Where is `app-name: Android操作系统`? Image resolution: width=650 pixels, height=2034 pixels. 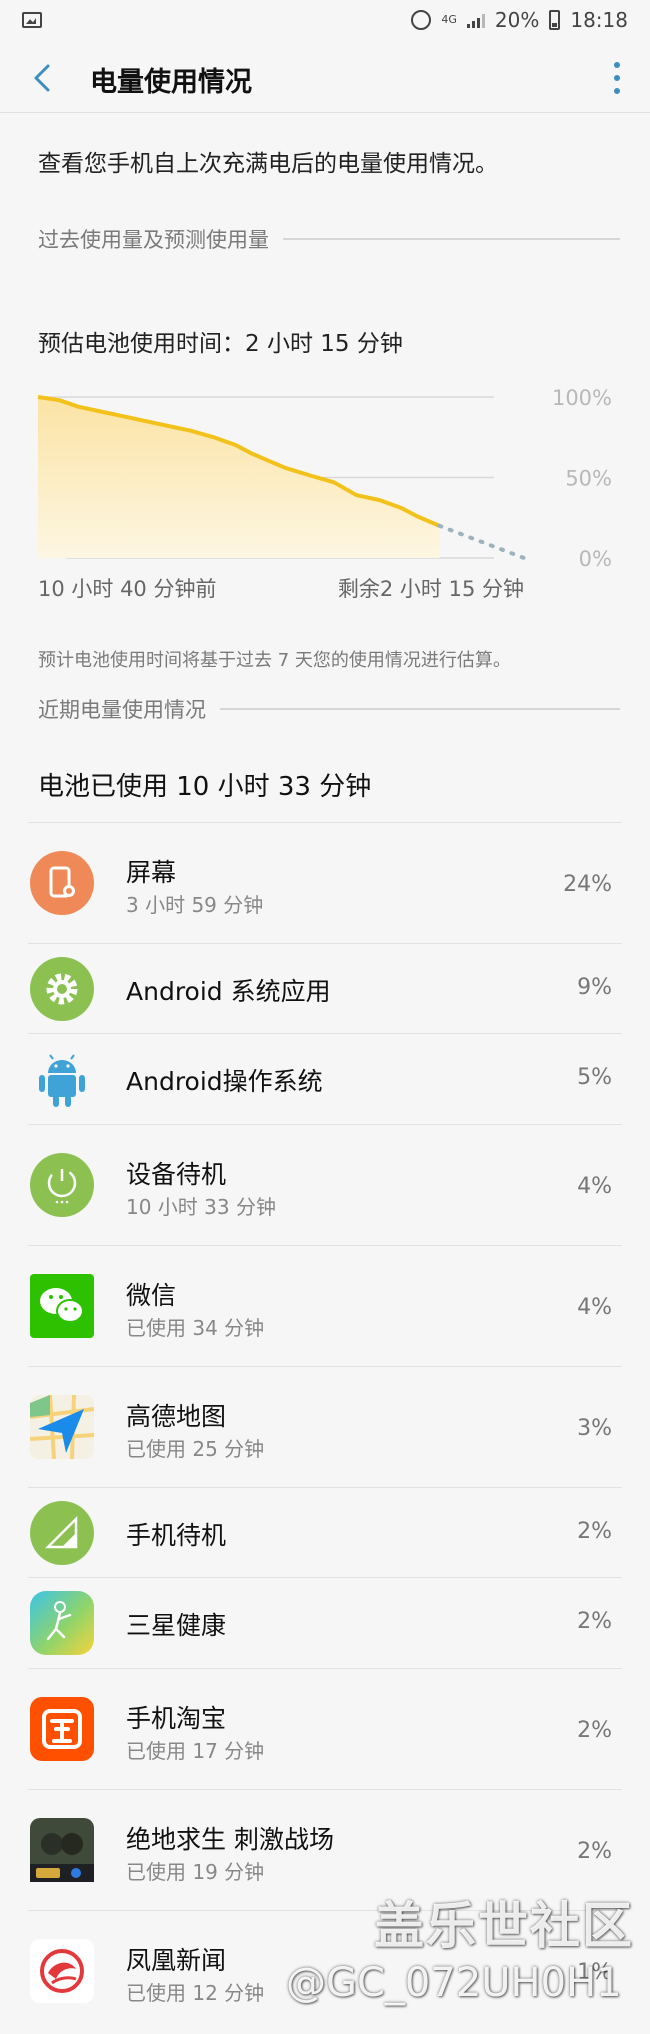 app-name: Android操作系统 is located at coordinates (224, 1081).